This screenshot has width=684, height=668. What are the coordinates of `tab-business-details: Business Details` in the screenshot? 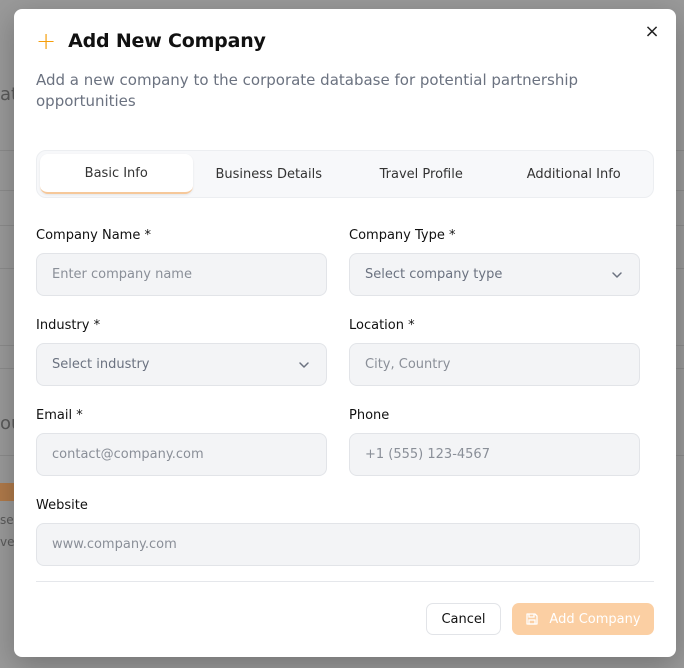 It's located at (269, 174).